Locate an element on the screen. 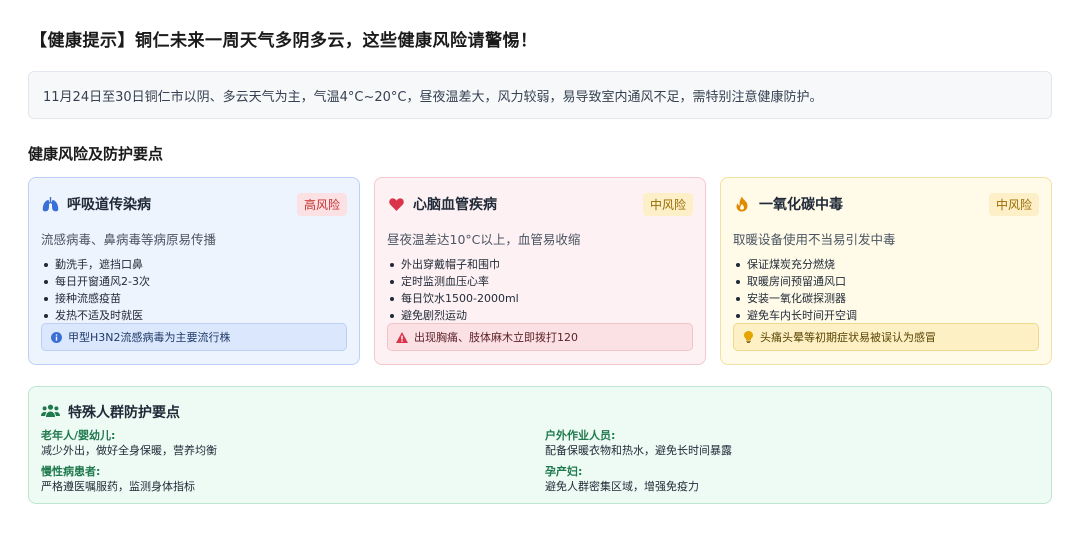  group-outdoor-workers: 户外作业人员: 配备保暖衣物和热水，避免长时间暴露 is located at coordinates (638, 443).